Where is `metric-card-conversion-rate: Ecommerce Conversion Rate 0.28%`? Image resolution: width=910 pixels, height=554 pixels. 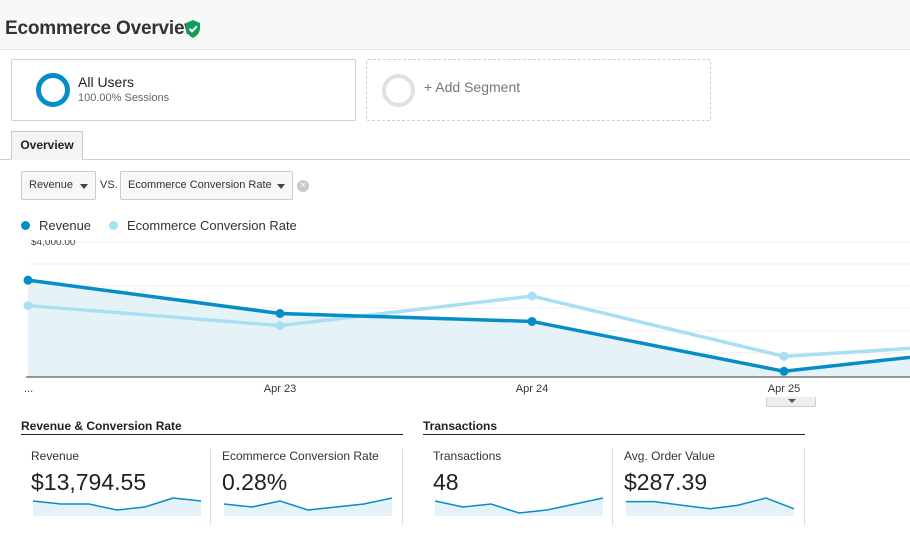 metric-card-conversion-rate: Ecommerce Conversion Rate 0.28% is located at coordinates (312, 487).